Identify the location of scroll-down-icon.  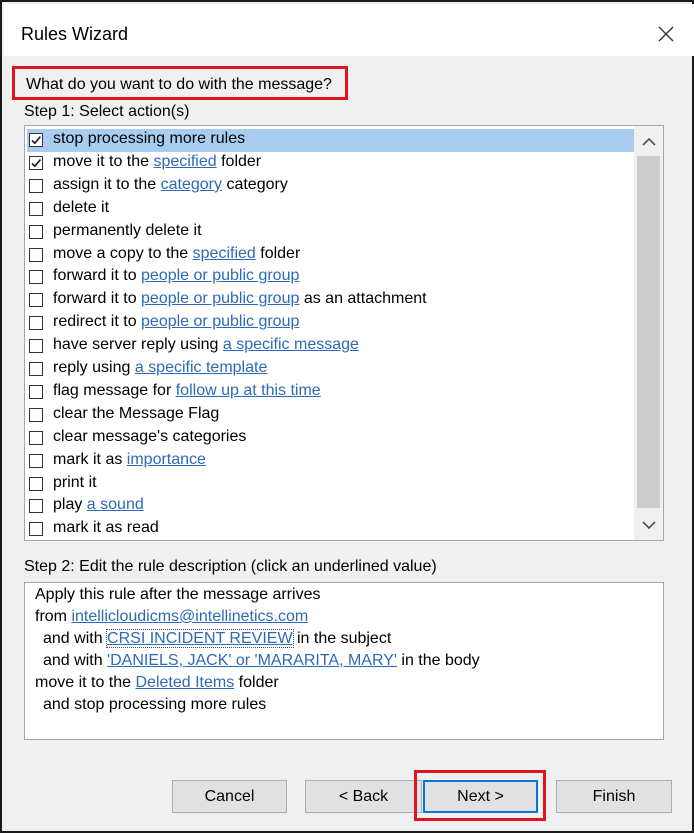
(649, 525).